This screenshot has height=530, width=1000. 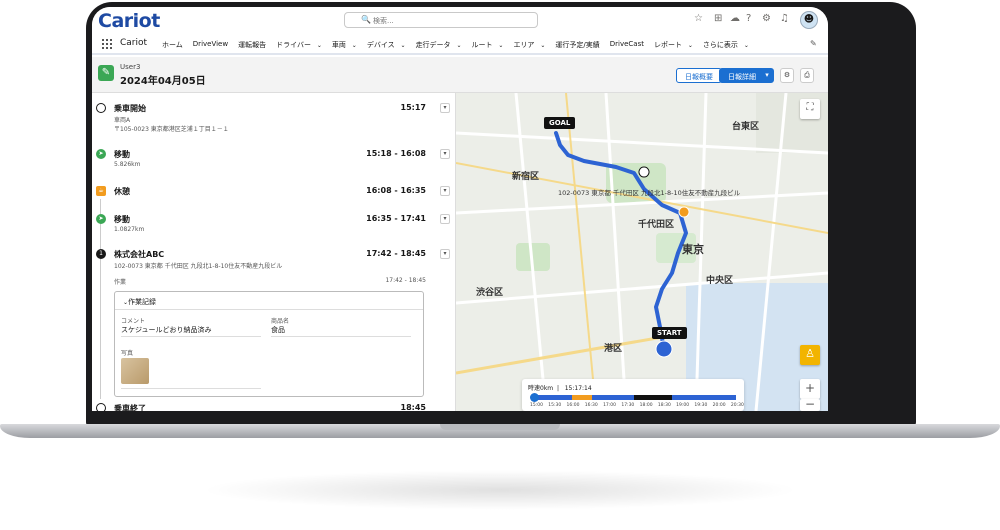 What do you see at coordinates (673, 45) in the screenshot?
I see `nav-item: レポート` at bounding box center [673, 45].